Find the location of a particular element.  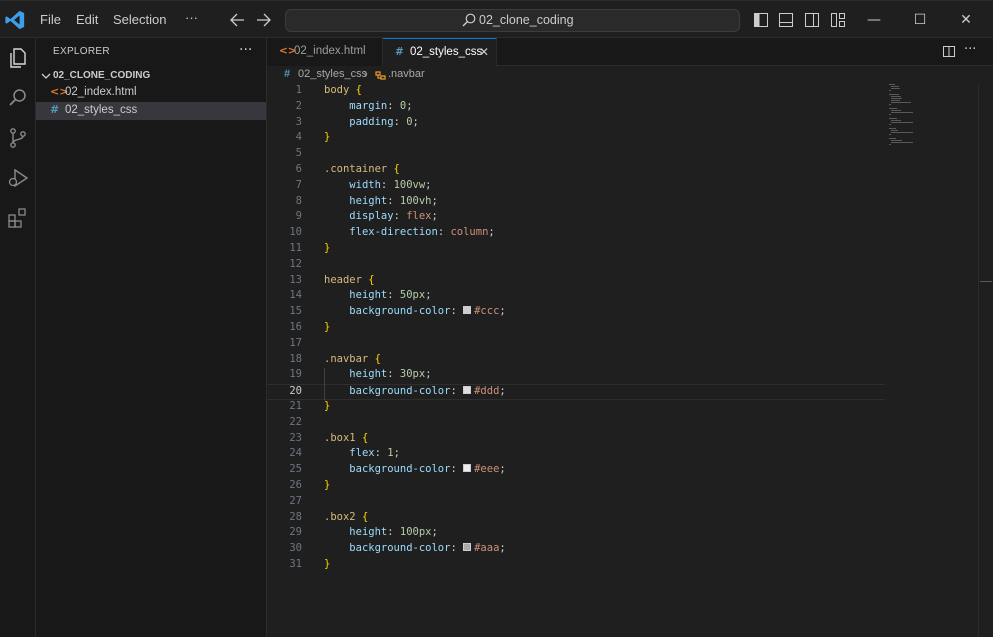

maximize-button: ☐ is located at coordinates (920, 20).